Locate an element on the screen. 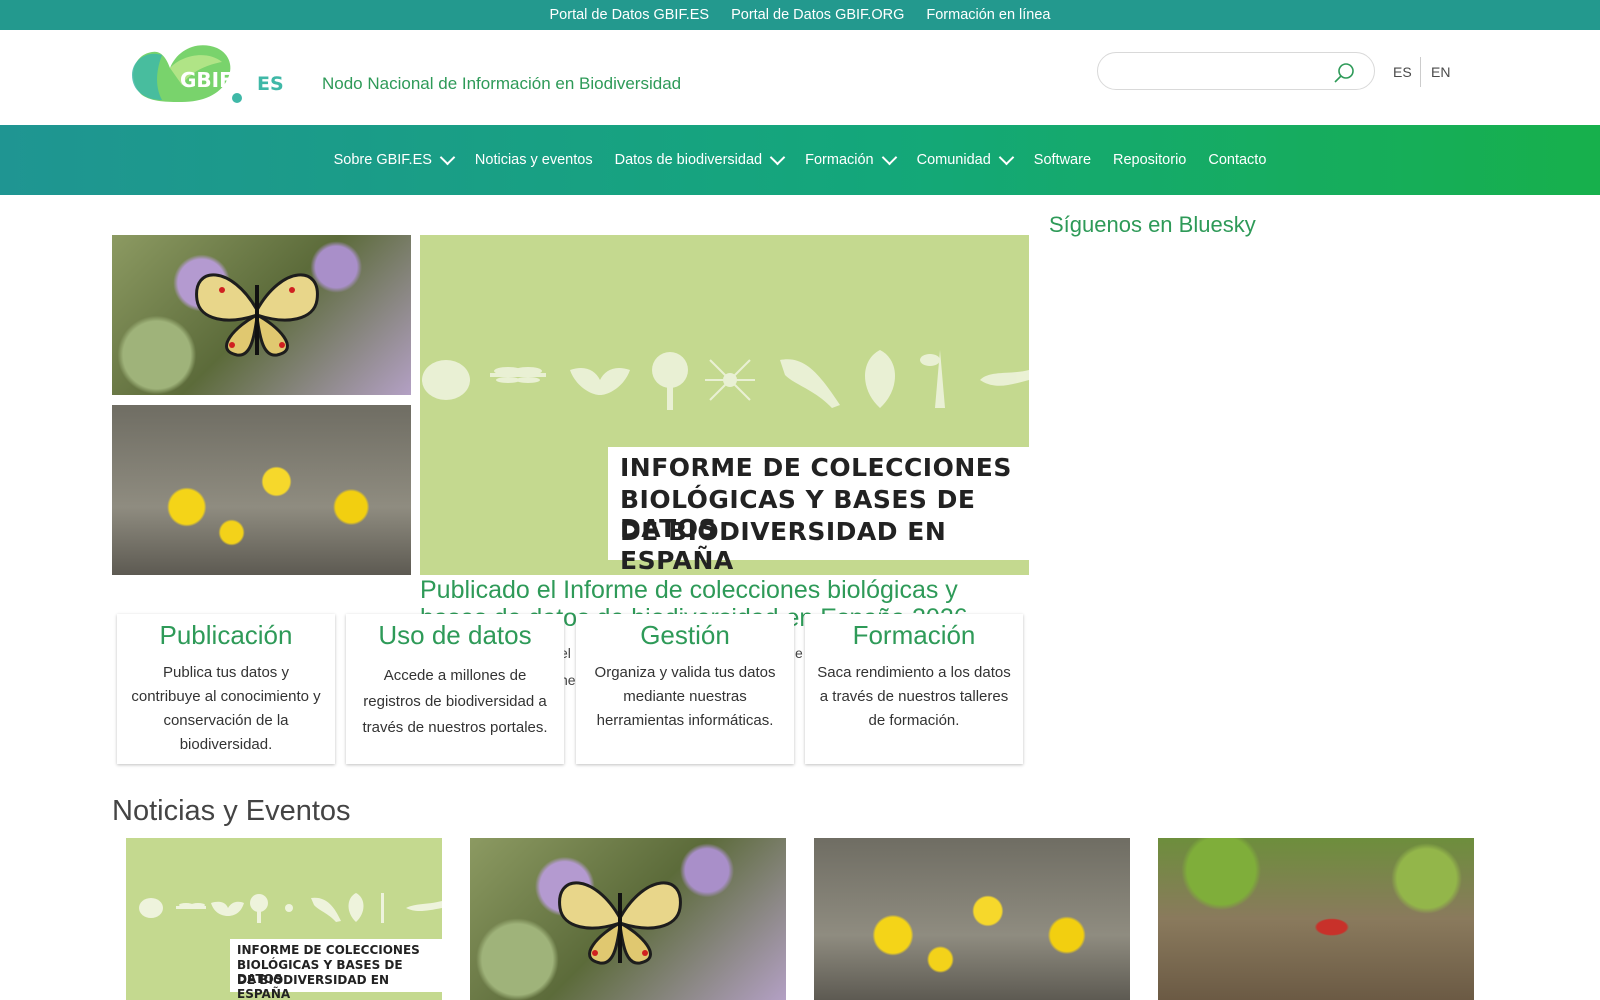 Image resolution: width=1600 pixels, height=1000 pixels. hero-banner-line: INFORME DE COLECCIONES is located at coordinates (816, 467).